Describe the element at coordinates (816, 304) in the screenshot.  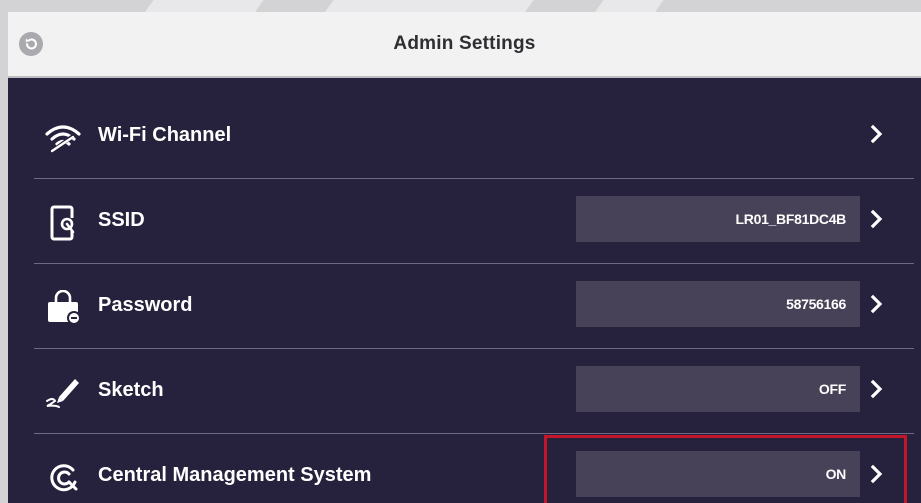
I see `password-value: 58756166` at that location.